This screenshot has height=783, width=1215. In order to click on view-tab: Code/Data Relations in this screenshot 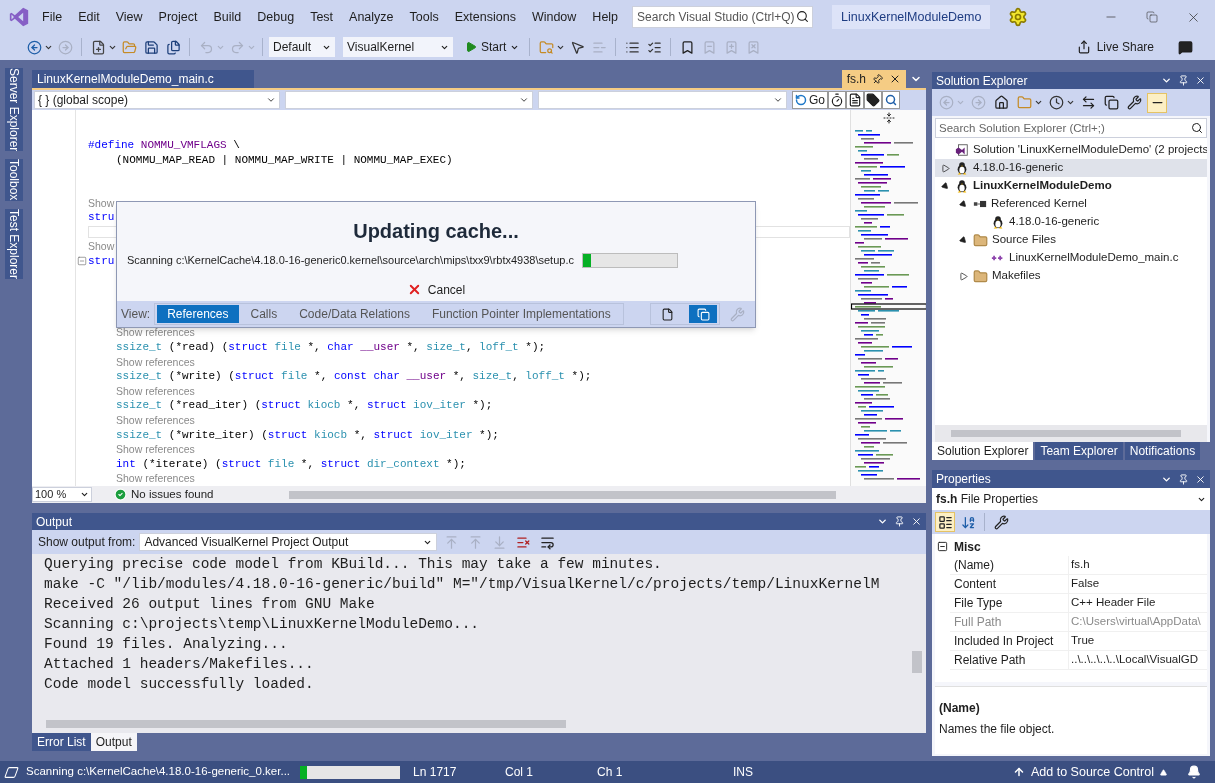, I will do `click(354, 314)`.